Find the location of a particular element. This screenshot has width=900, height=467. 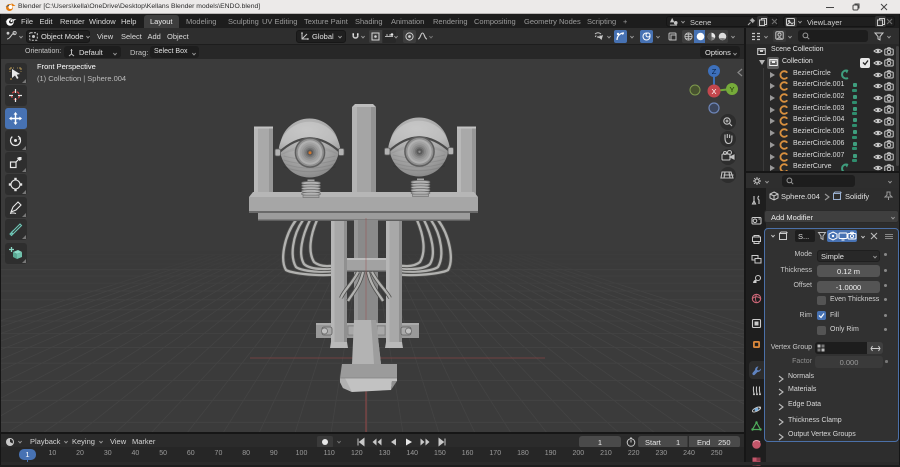

svg-text: Y is located at coordinates (731, 89).